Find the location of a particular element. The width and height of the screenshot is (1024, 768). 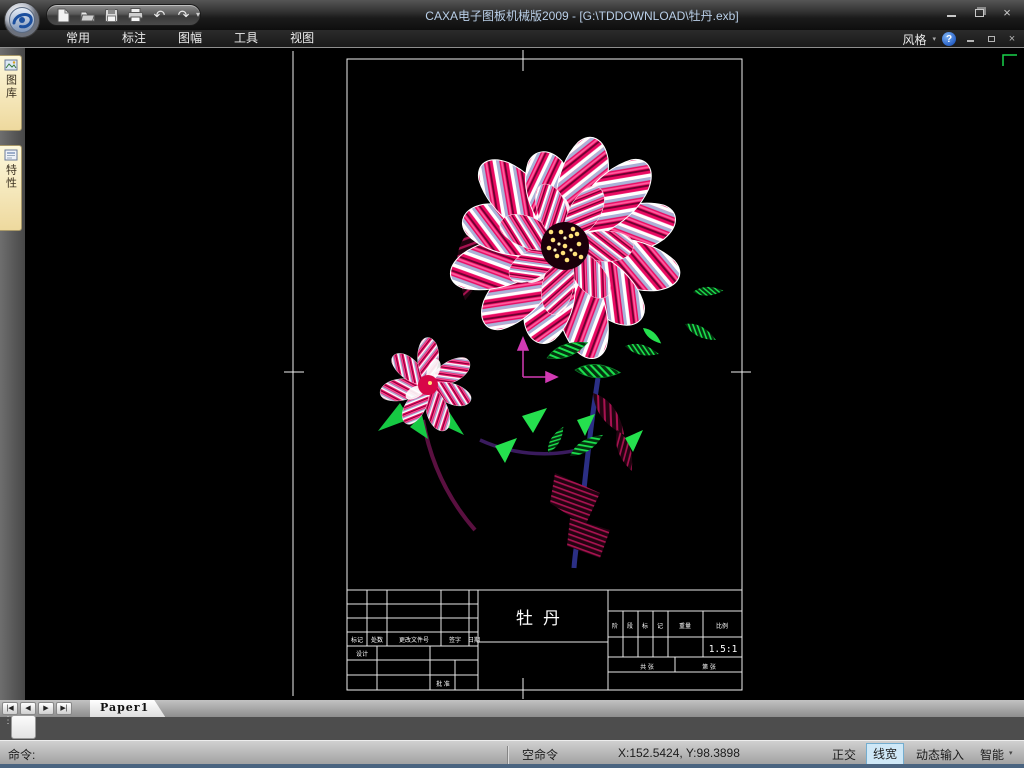

menu-changyong: 常用 is located at coordinates (78, 39).